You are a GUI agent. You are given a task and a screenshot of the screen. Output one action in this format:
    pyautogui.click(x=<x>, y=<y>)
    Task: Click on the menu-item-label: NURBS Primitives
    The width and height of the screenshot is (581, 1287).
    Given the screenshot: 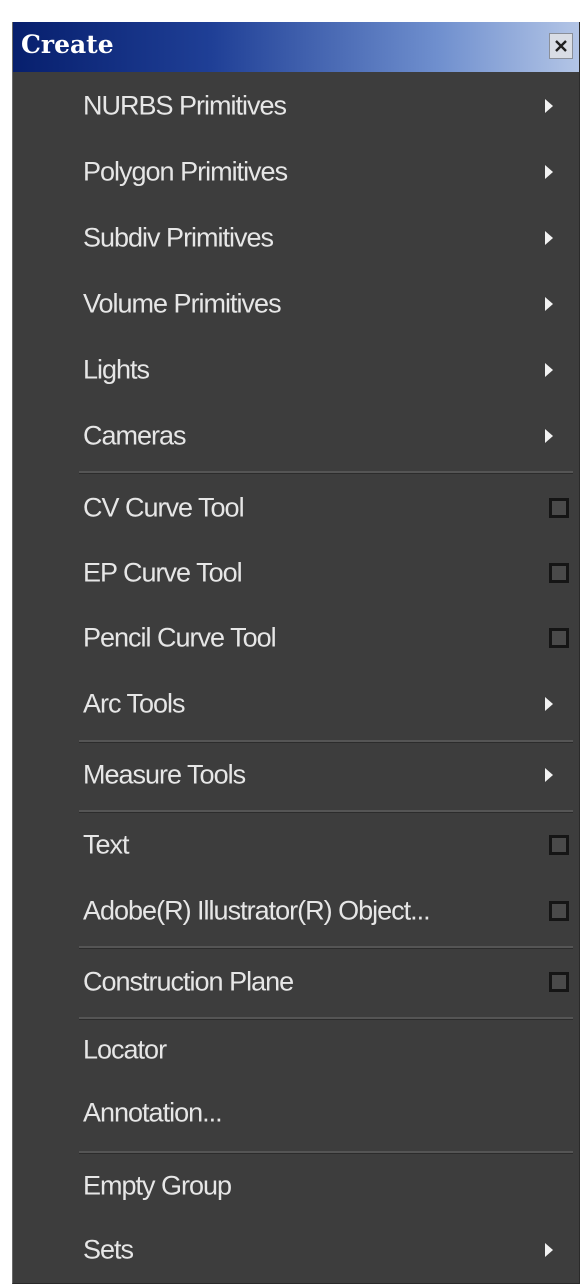 What is the action you would take?
    pyautogui.click(x=185, y=105)
    